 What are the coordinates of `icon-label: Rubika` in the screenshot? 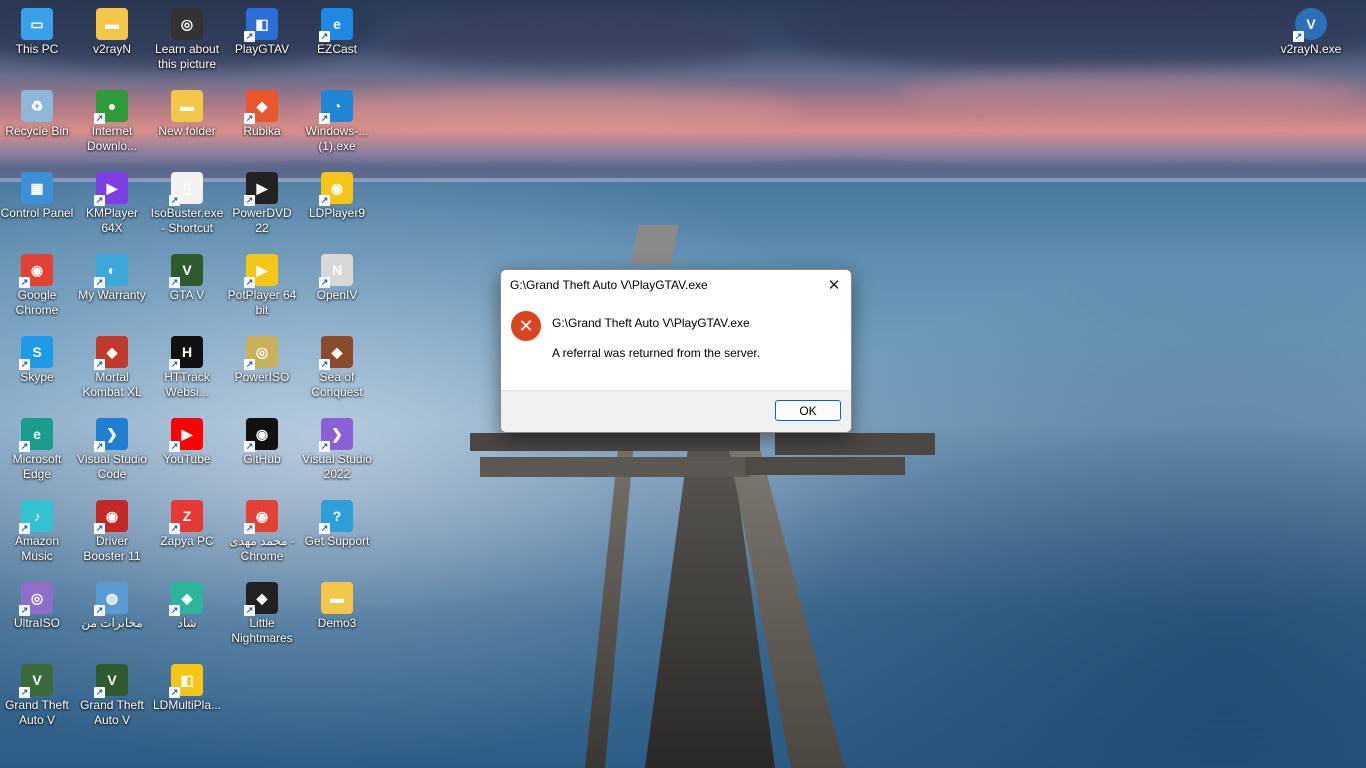 It's located at (262, 131).